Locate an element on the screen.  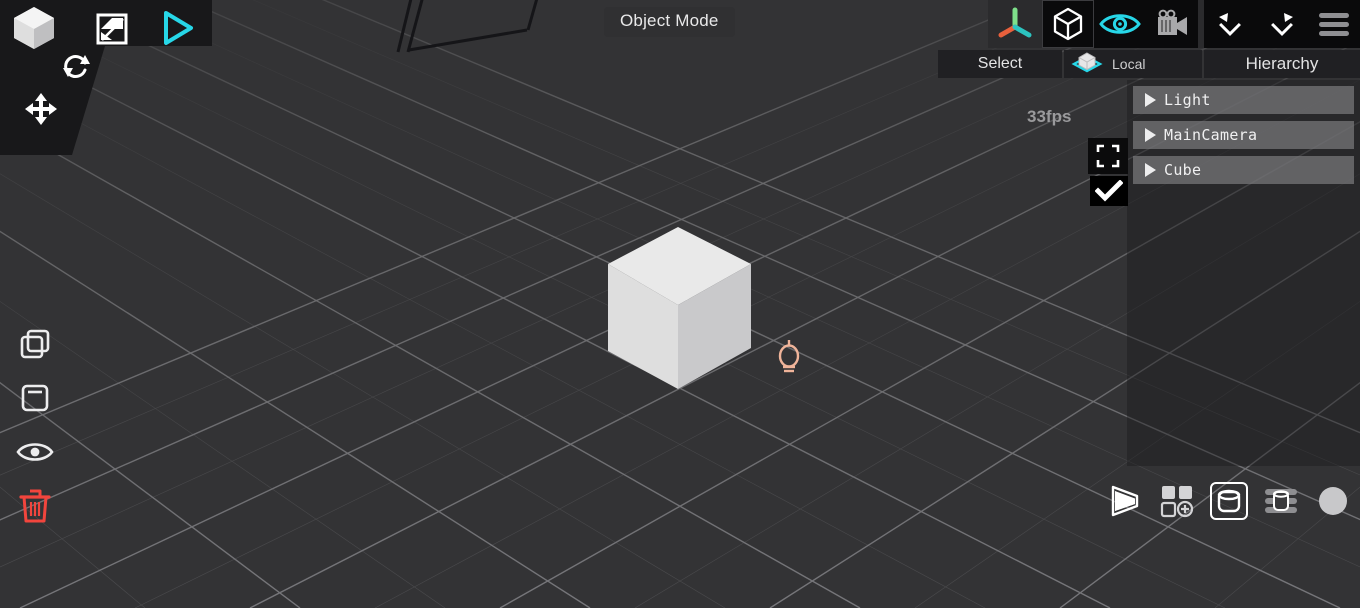
video-camera-icon is located at coordinates (1172, 22).